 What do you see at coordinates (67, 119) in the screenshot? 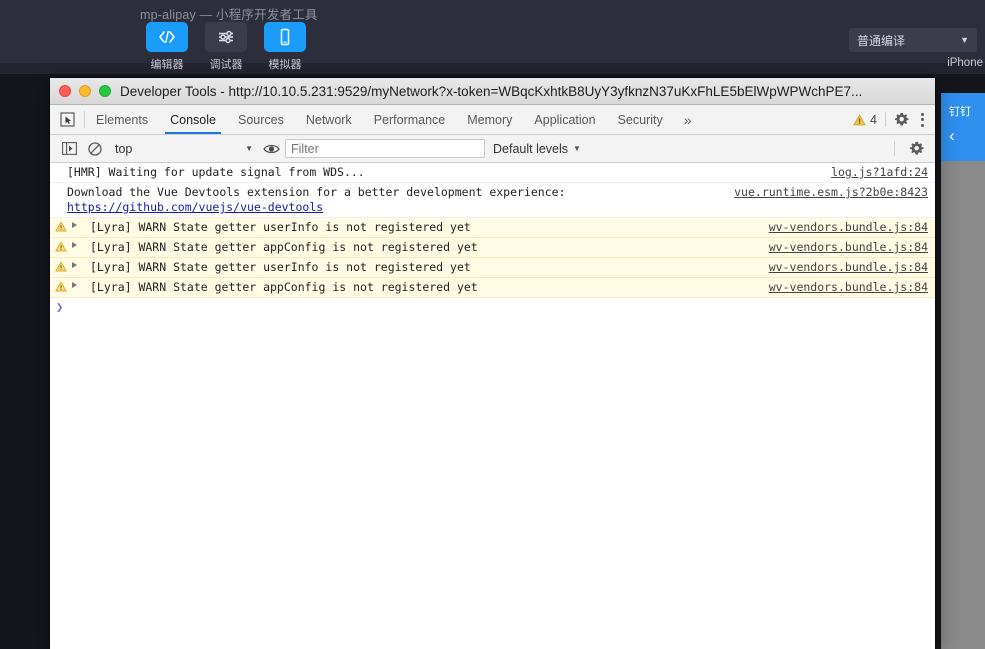
I see `inspect-element-icon` at bounding box center [67, 119].